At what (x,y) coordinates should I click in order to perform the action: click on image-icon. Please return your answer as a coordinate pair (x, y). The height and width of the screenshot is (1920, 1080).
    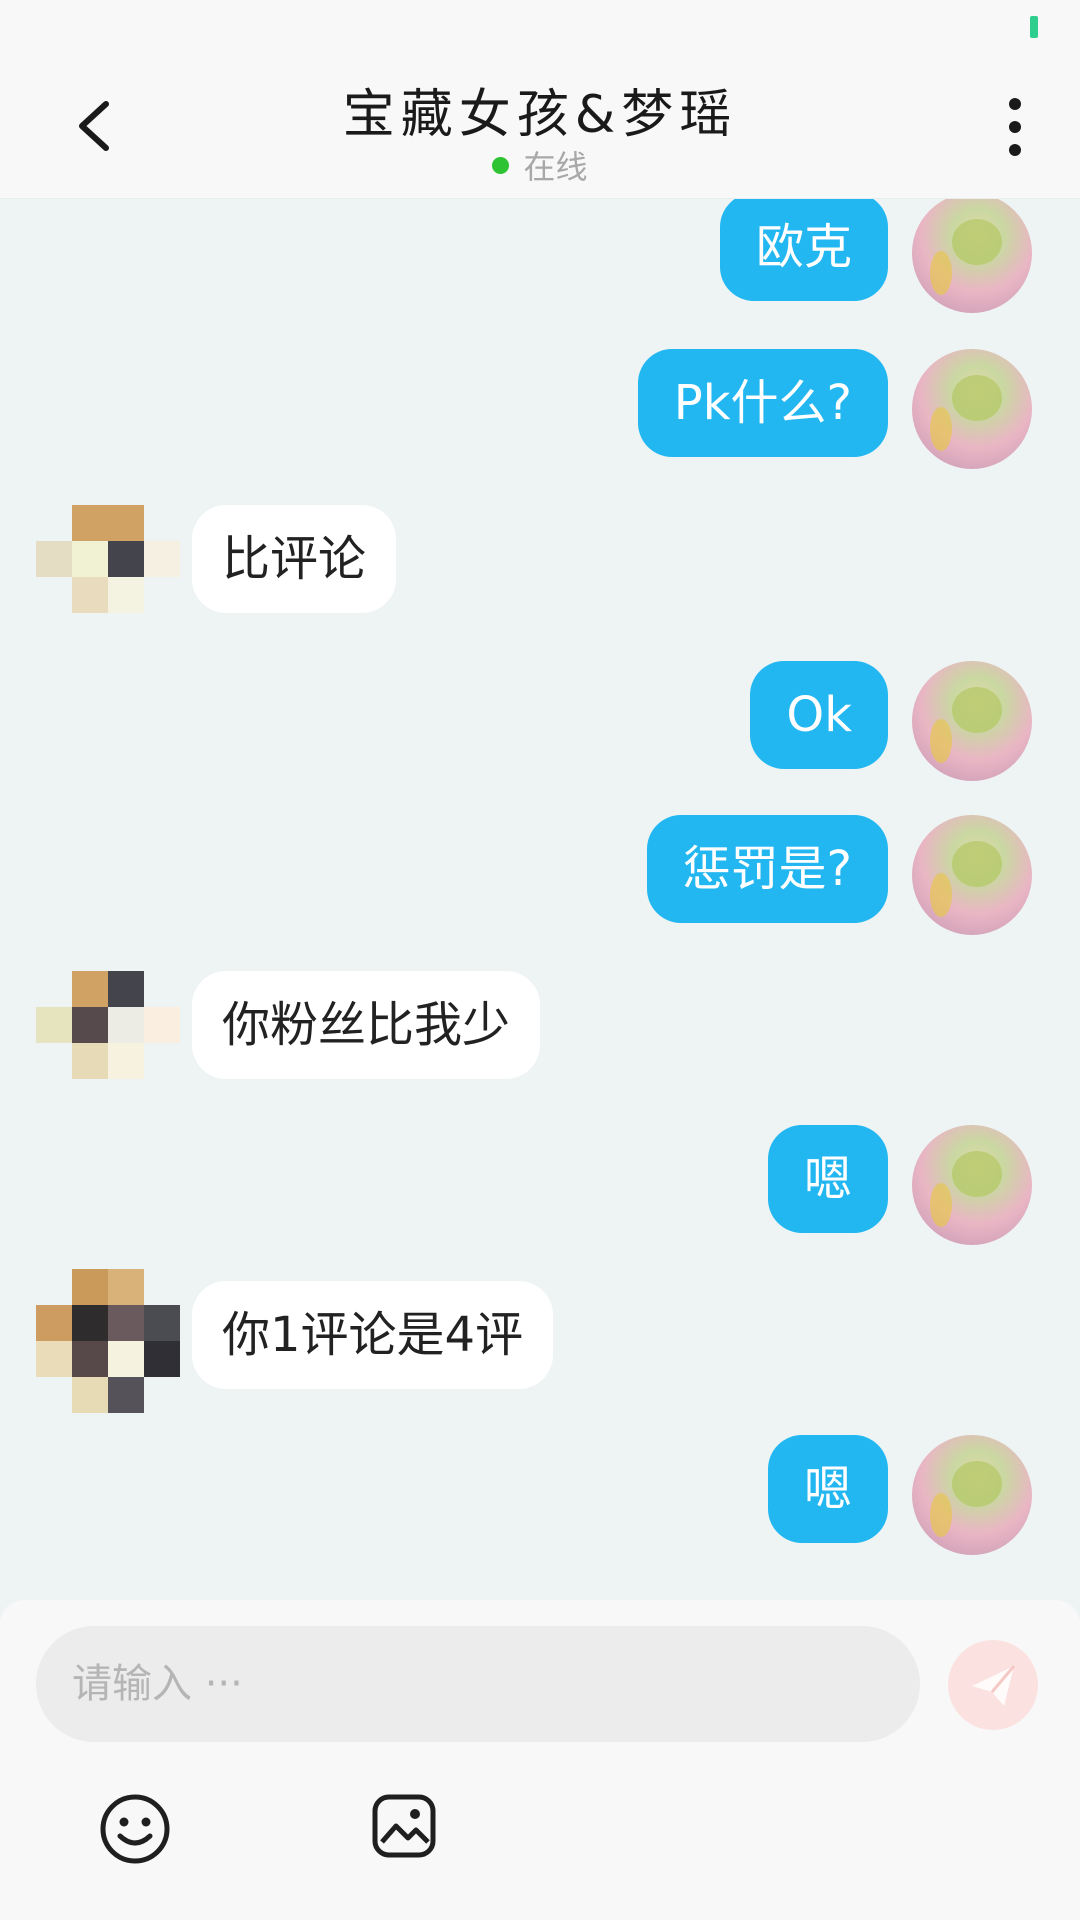
    Looking at the image, I should click on (404, 1826).